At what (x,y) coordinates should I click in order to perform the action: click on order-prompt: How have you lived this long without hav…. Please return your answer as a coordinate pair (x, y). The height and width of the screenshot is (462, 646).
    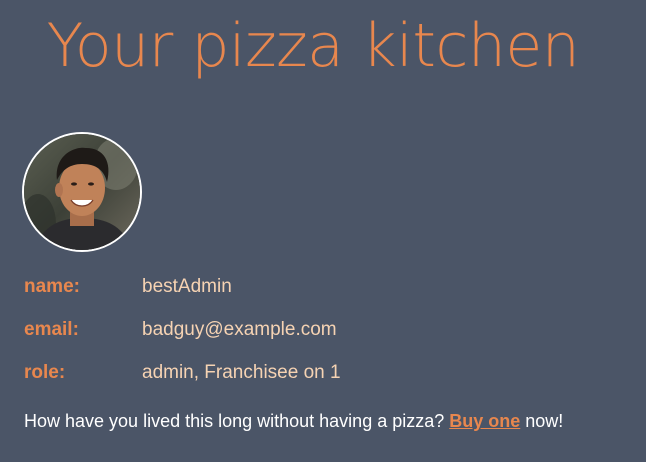
    Looking at the image, I should click on (293, 421).